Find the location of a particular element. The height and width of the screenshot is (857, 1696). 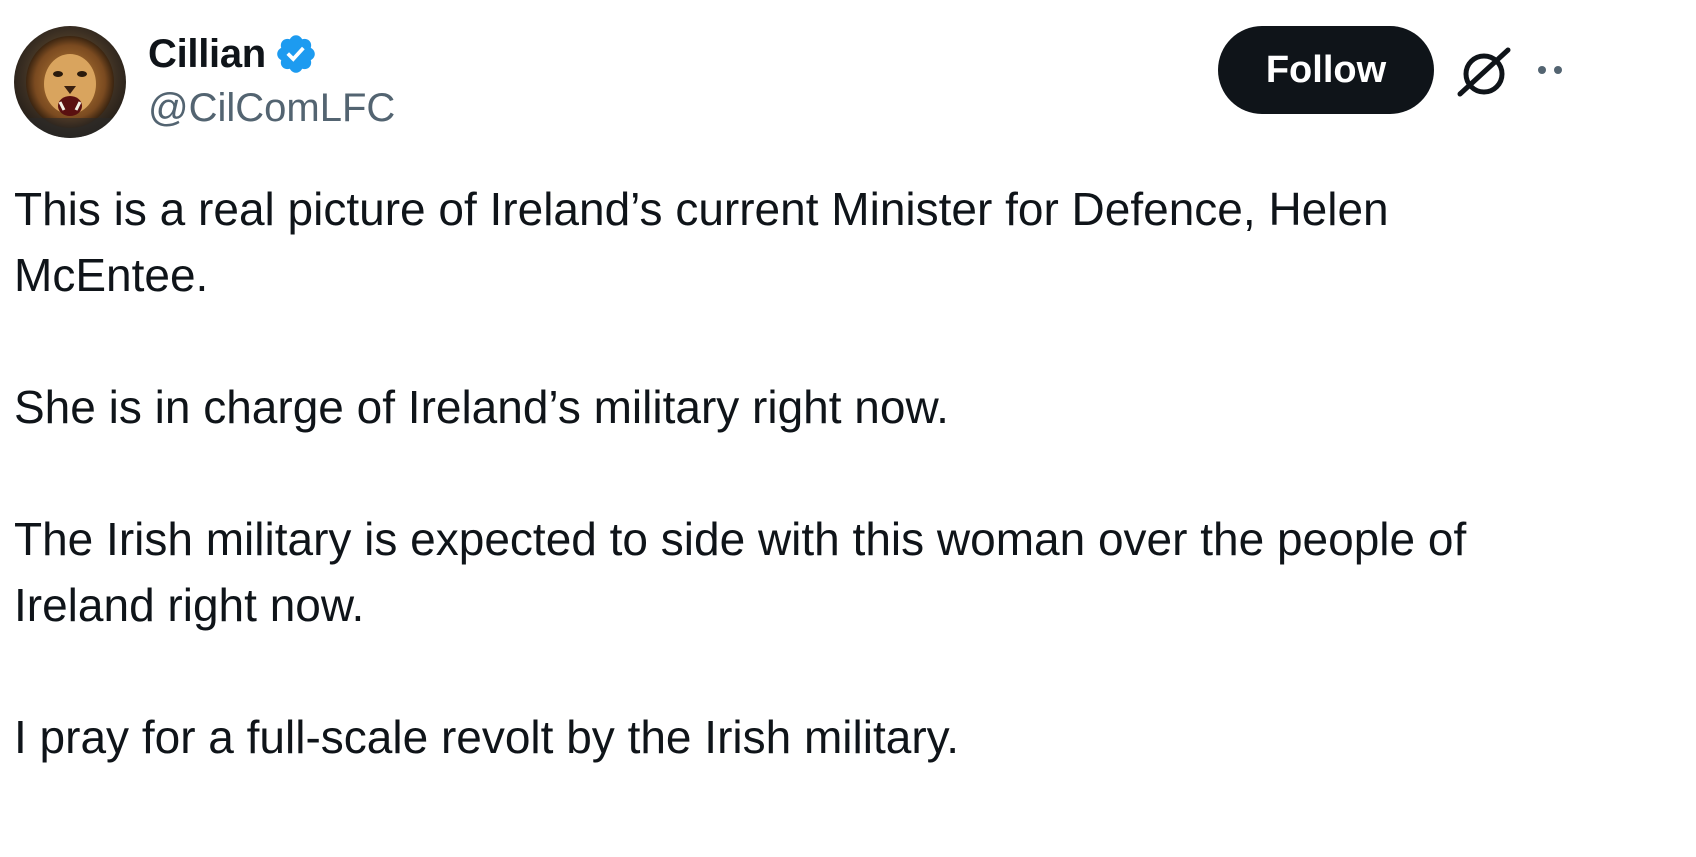

more-options-icon is located at coordinates (1554, 70).